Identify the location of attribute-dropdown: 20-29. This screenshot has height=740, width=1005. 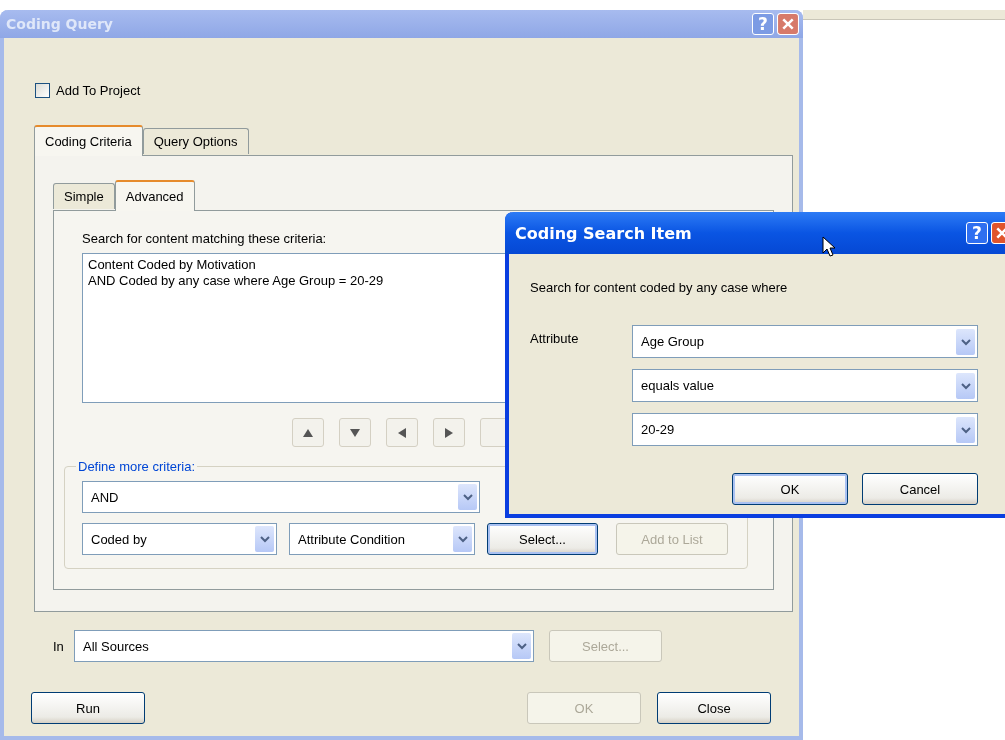
(805, 429).